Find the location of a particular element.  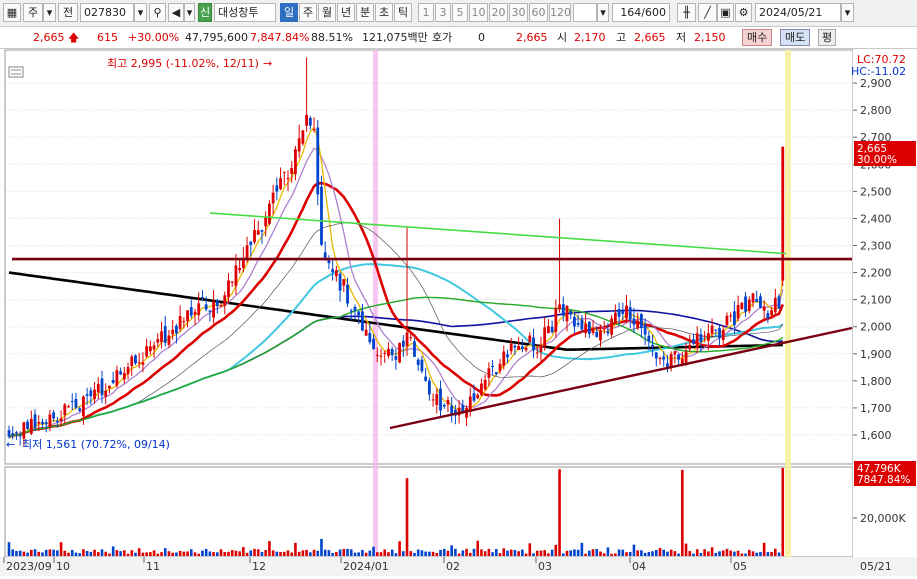

buy-button: 매수 is located at coordinates (757, 37).